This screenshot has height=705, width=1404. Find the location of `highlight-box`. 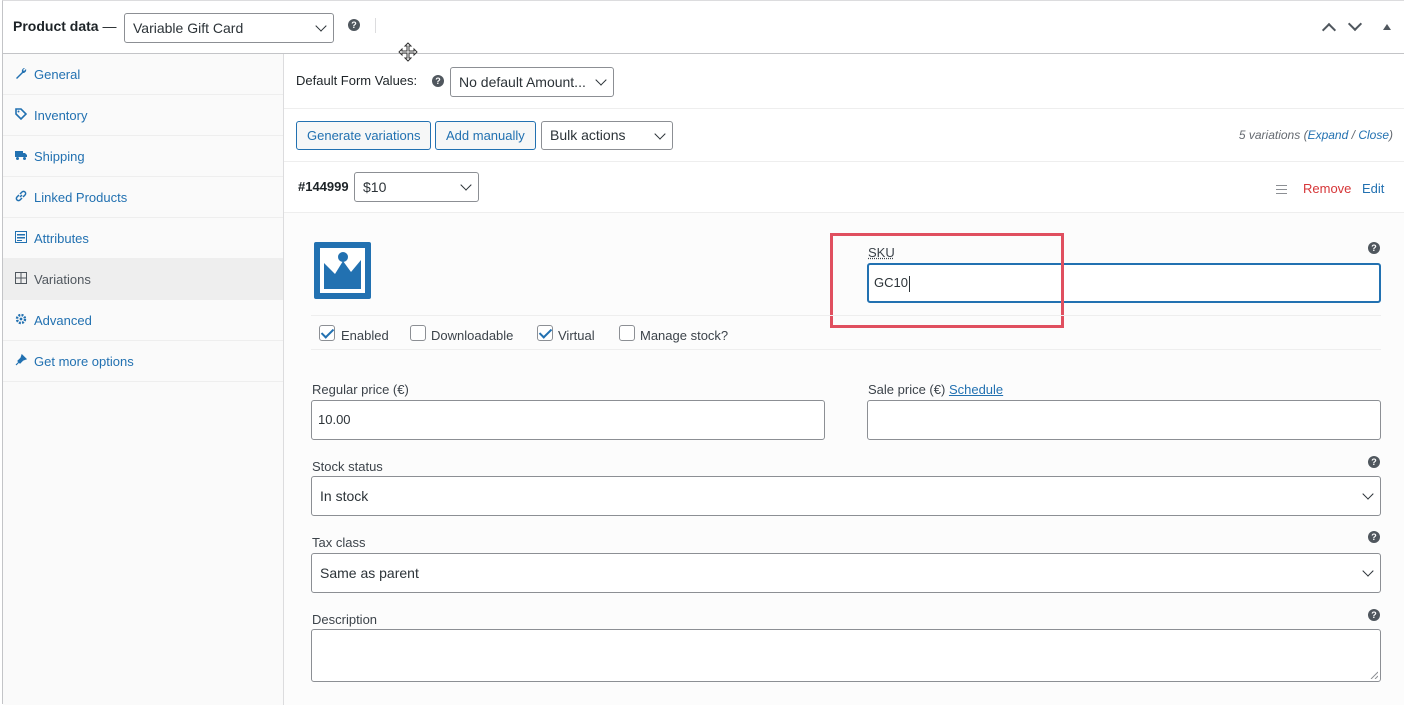

highlight-box is located at coordinates (947, 280).